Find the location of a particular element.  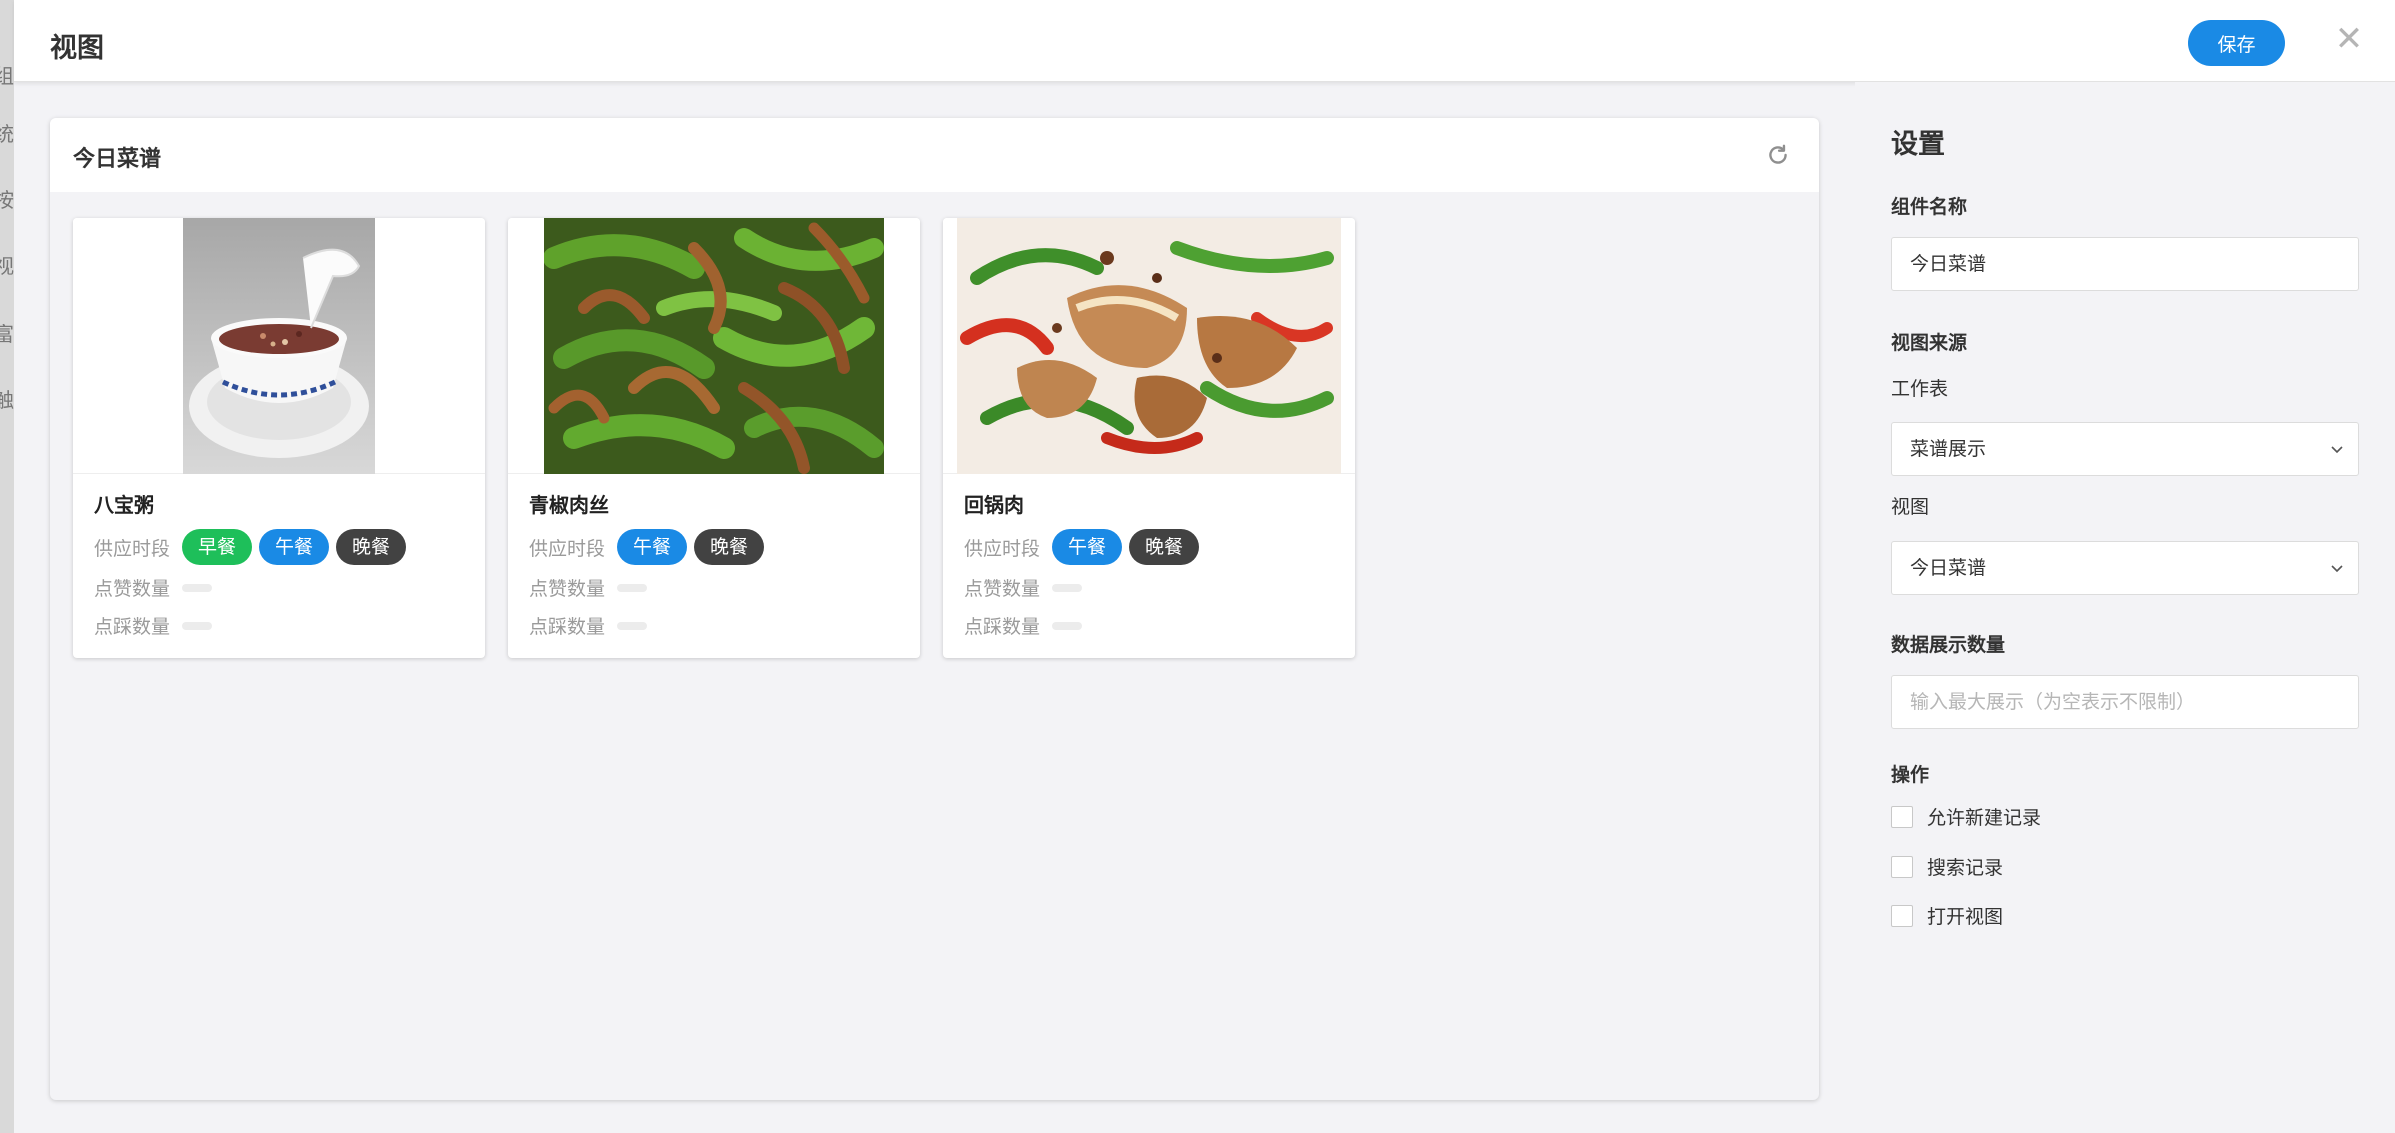

view-select-value: 今日菜谱 is located at coordinates (1948, 568).